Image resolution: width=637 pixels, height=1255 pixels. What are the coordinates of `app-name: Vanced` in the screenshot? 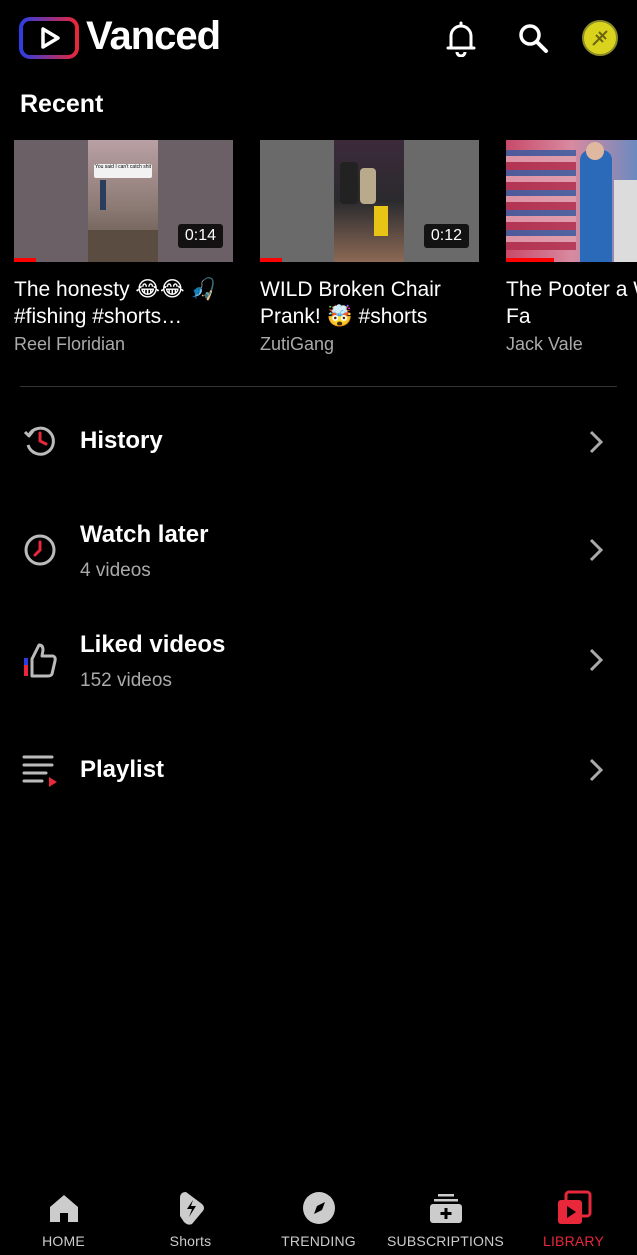 It's located at (153, 36).